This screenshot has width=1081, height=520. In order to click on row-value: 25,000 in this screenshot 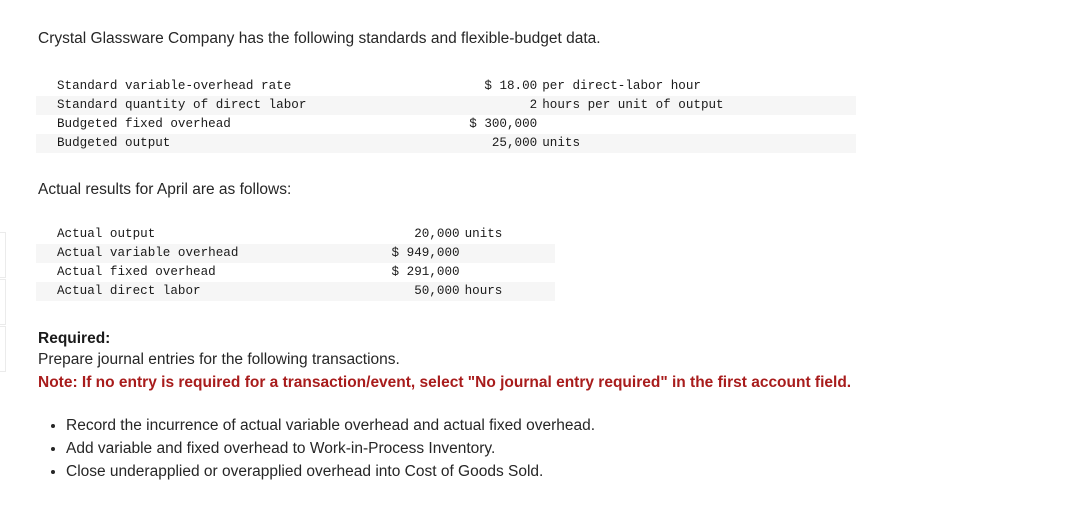, I will do `click(514, 143)`.